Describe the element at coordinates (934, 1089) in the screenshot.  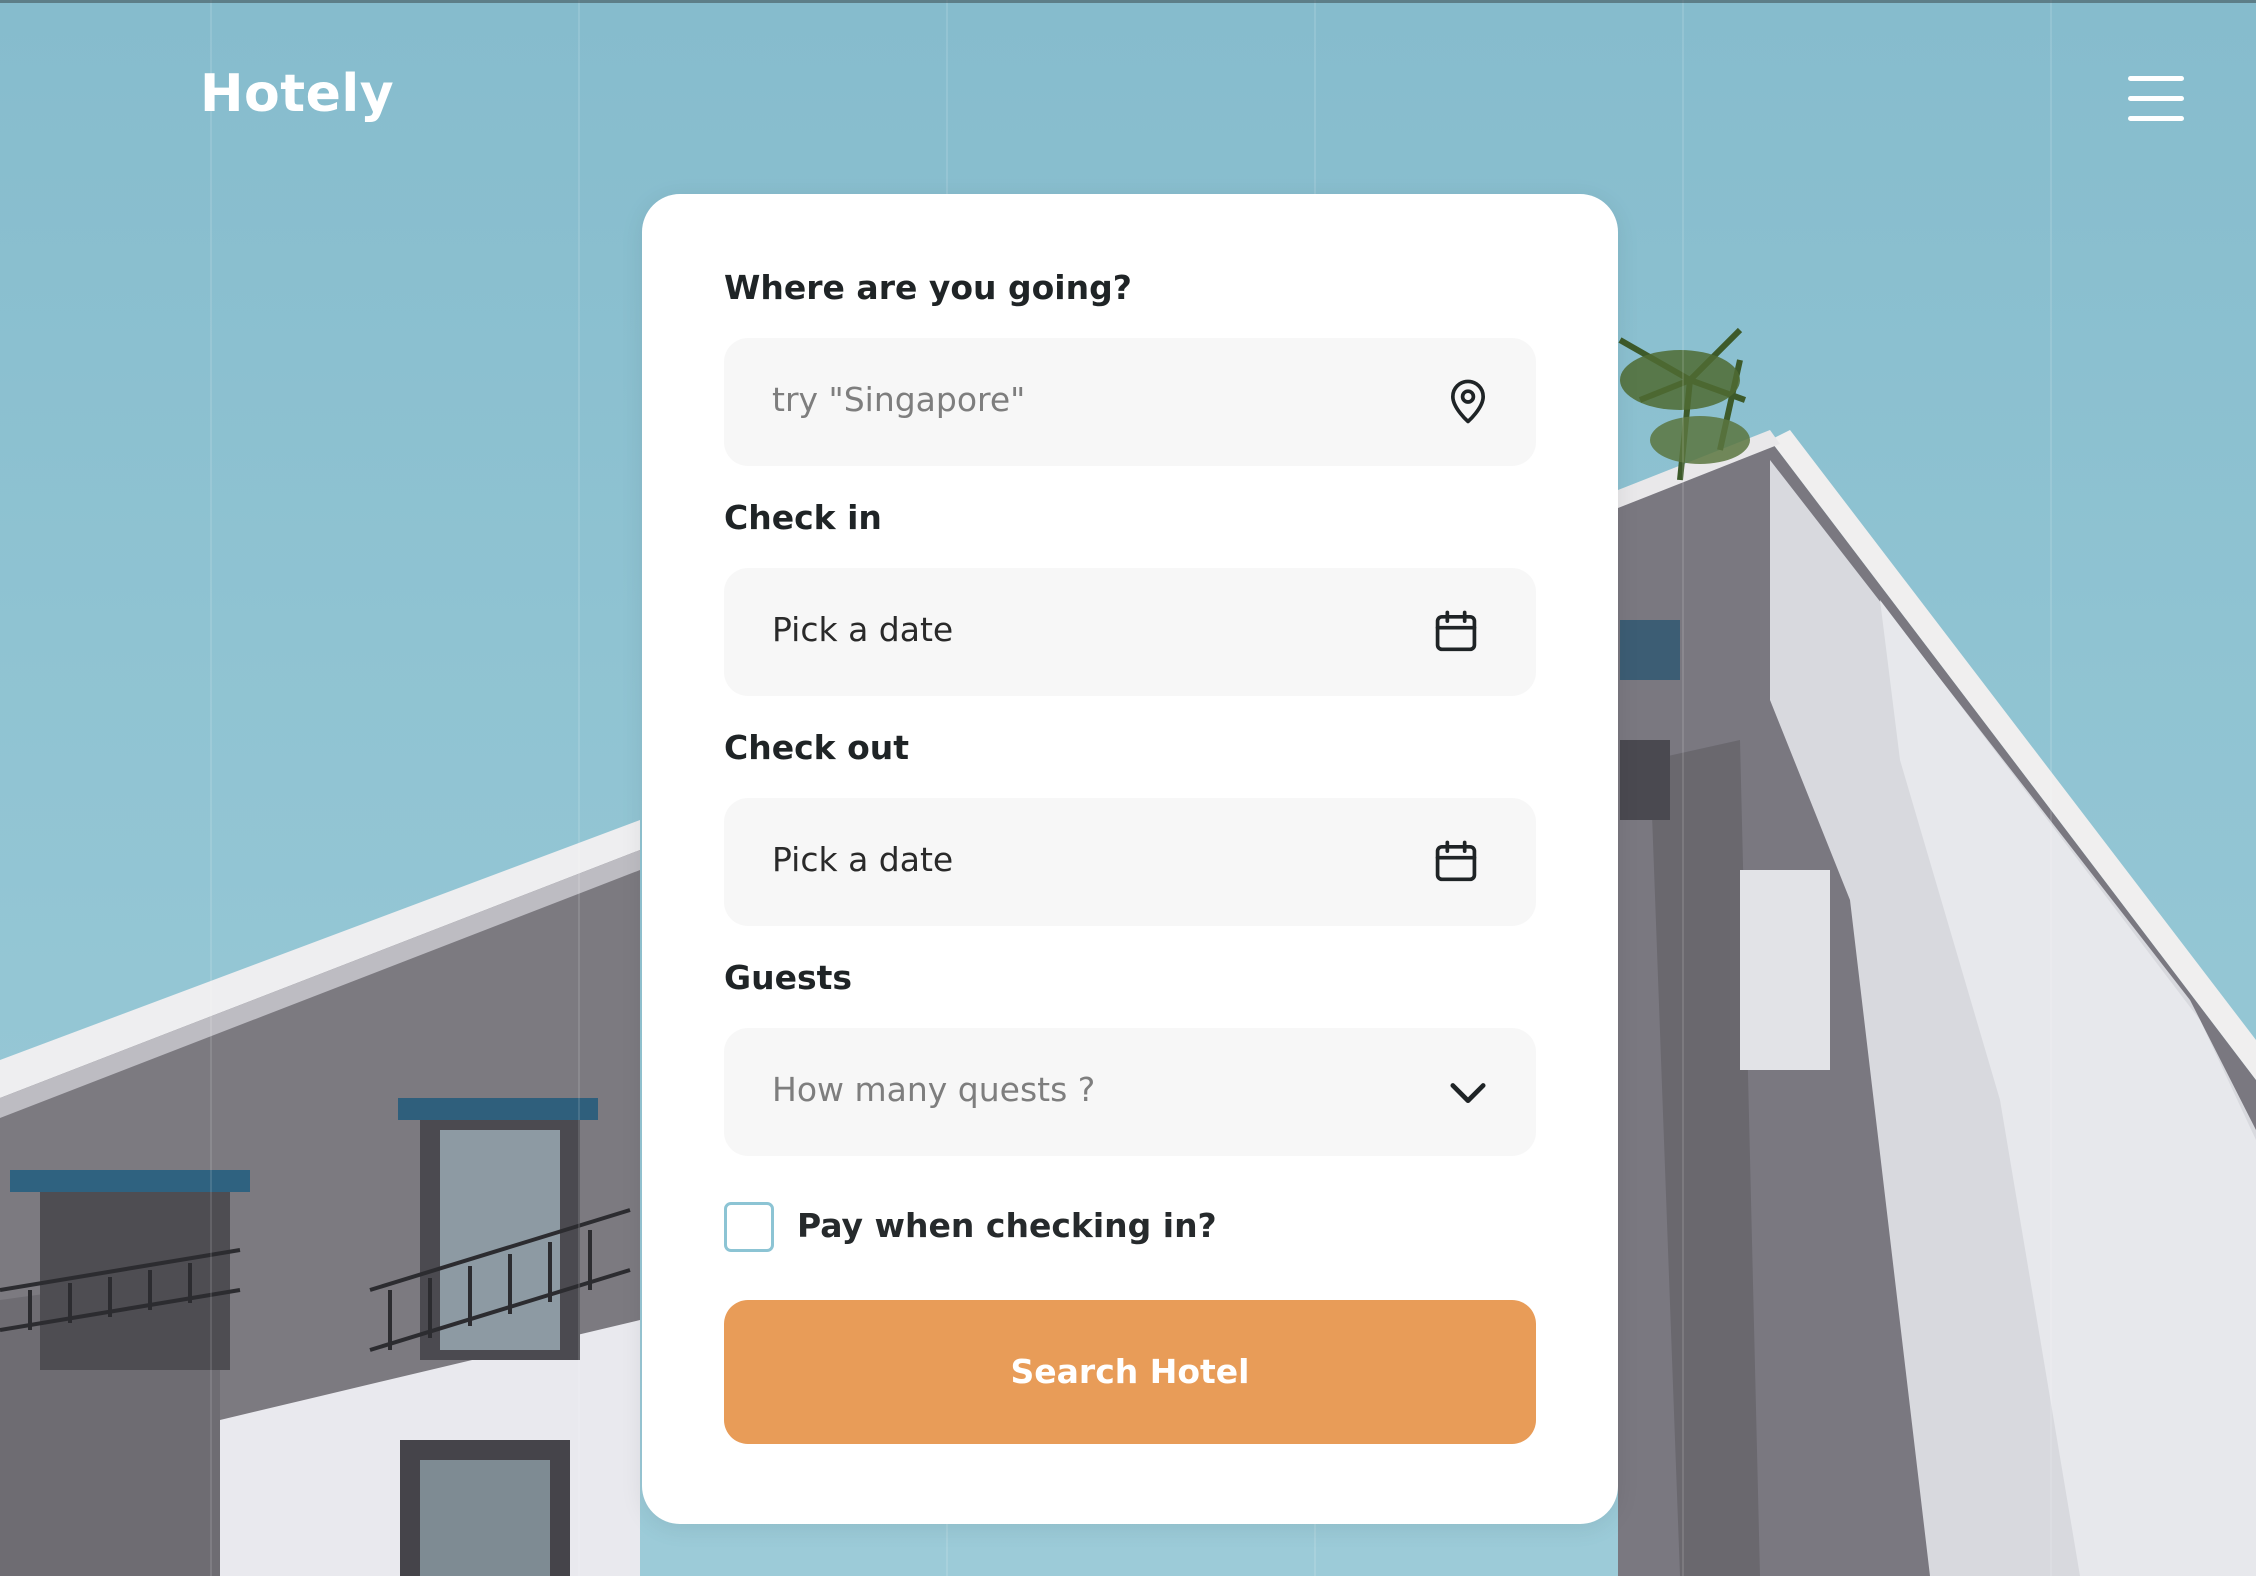
I see `guests-placeholder: How many quests ?` at that location.